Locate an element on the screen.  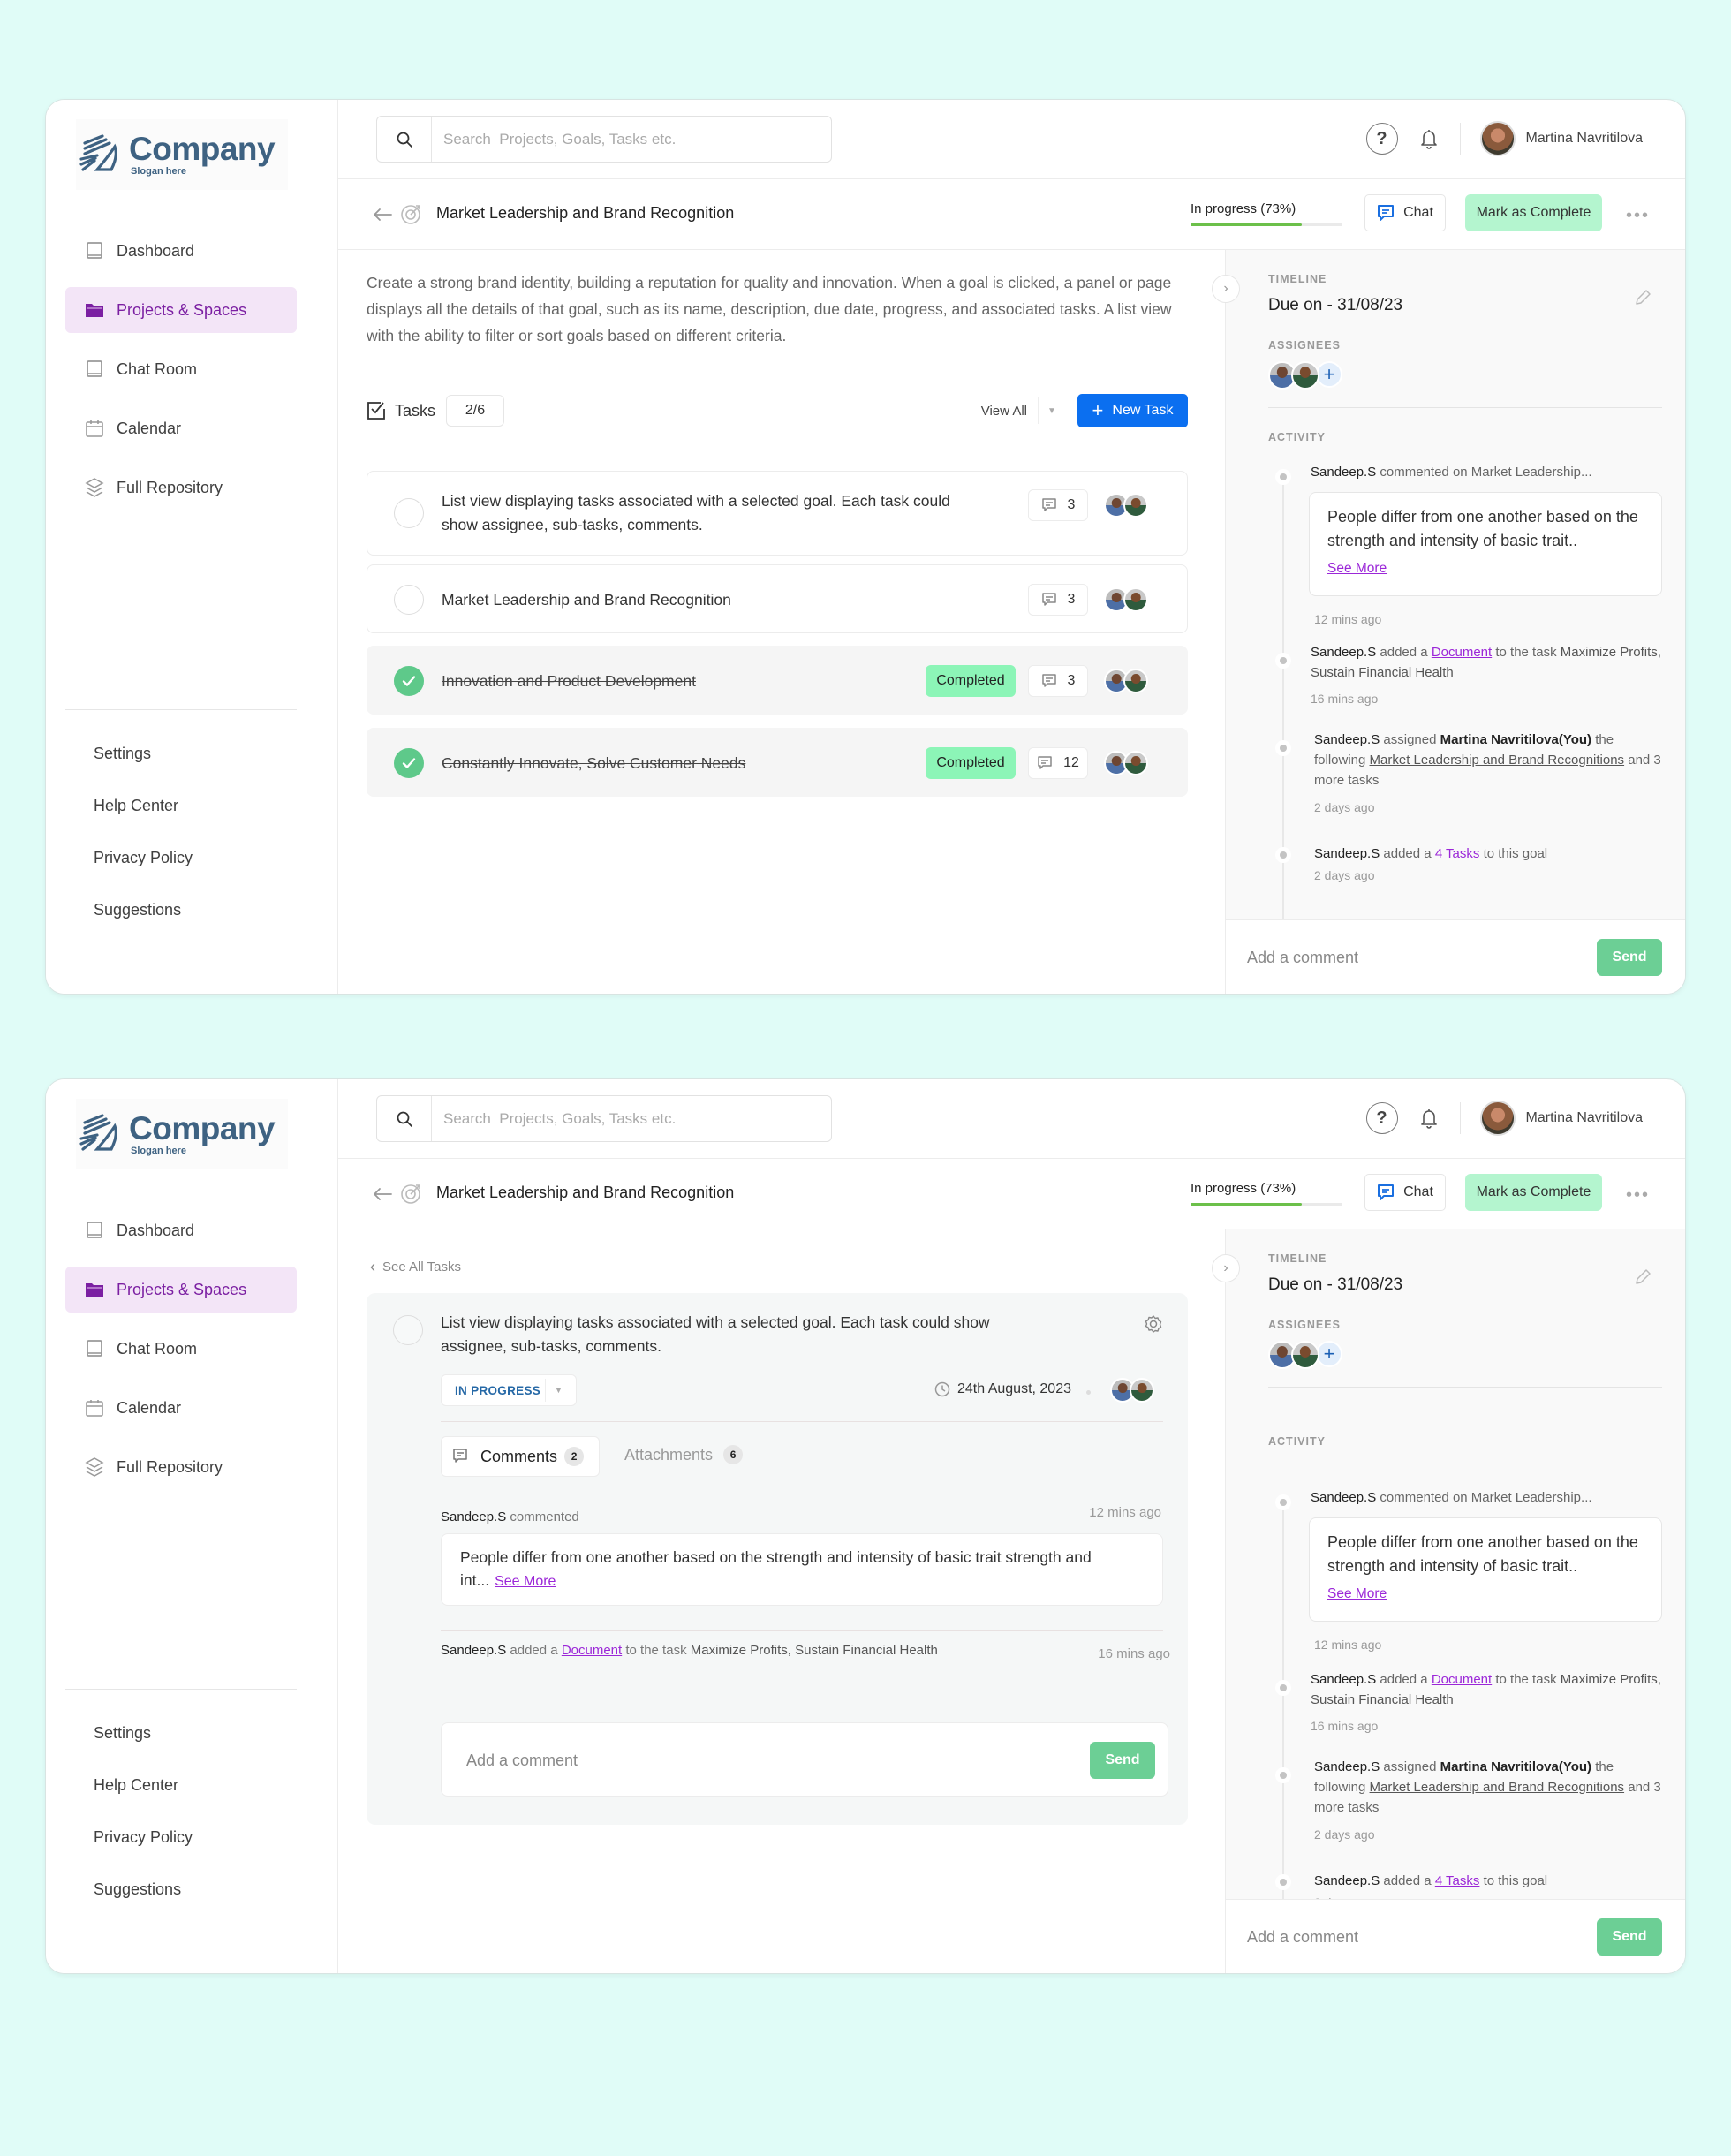
status-dropdown: IN PROGRESS ▼ is located at coordinates (509, 1390).